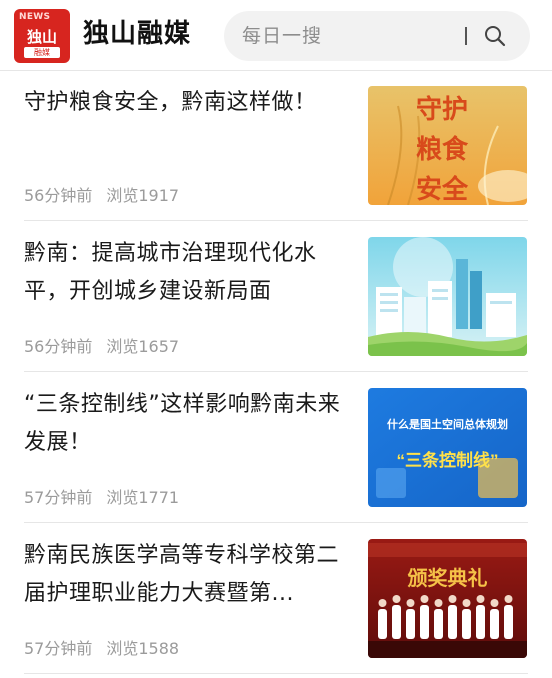 This screenshot has height=678, width=552. I want to click on search-placeholder: 每日一搜, so click(282, 36).